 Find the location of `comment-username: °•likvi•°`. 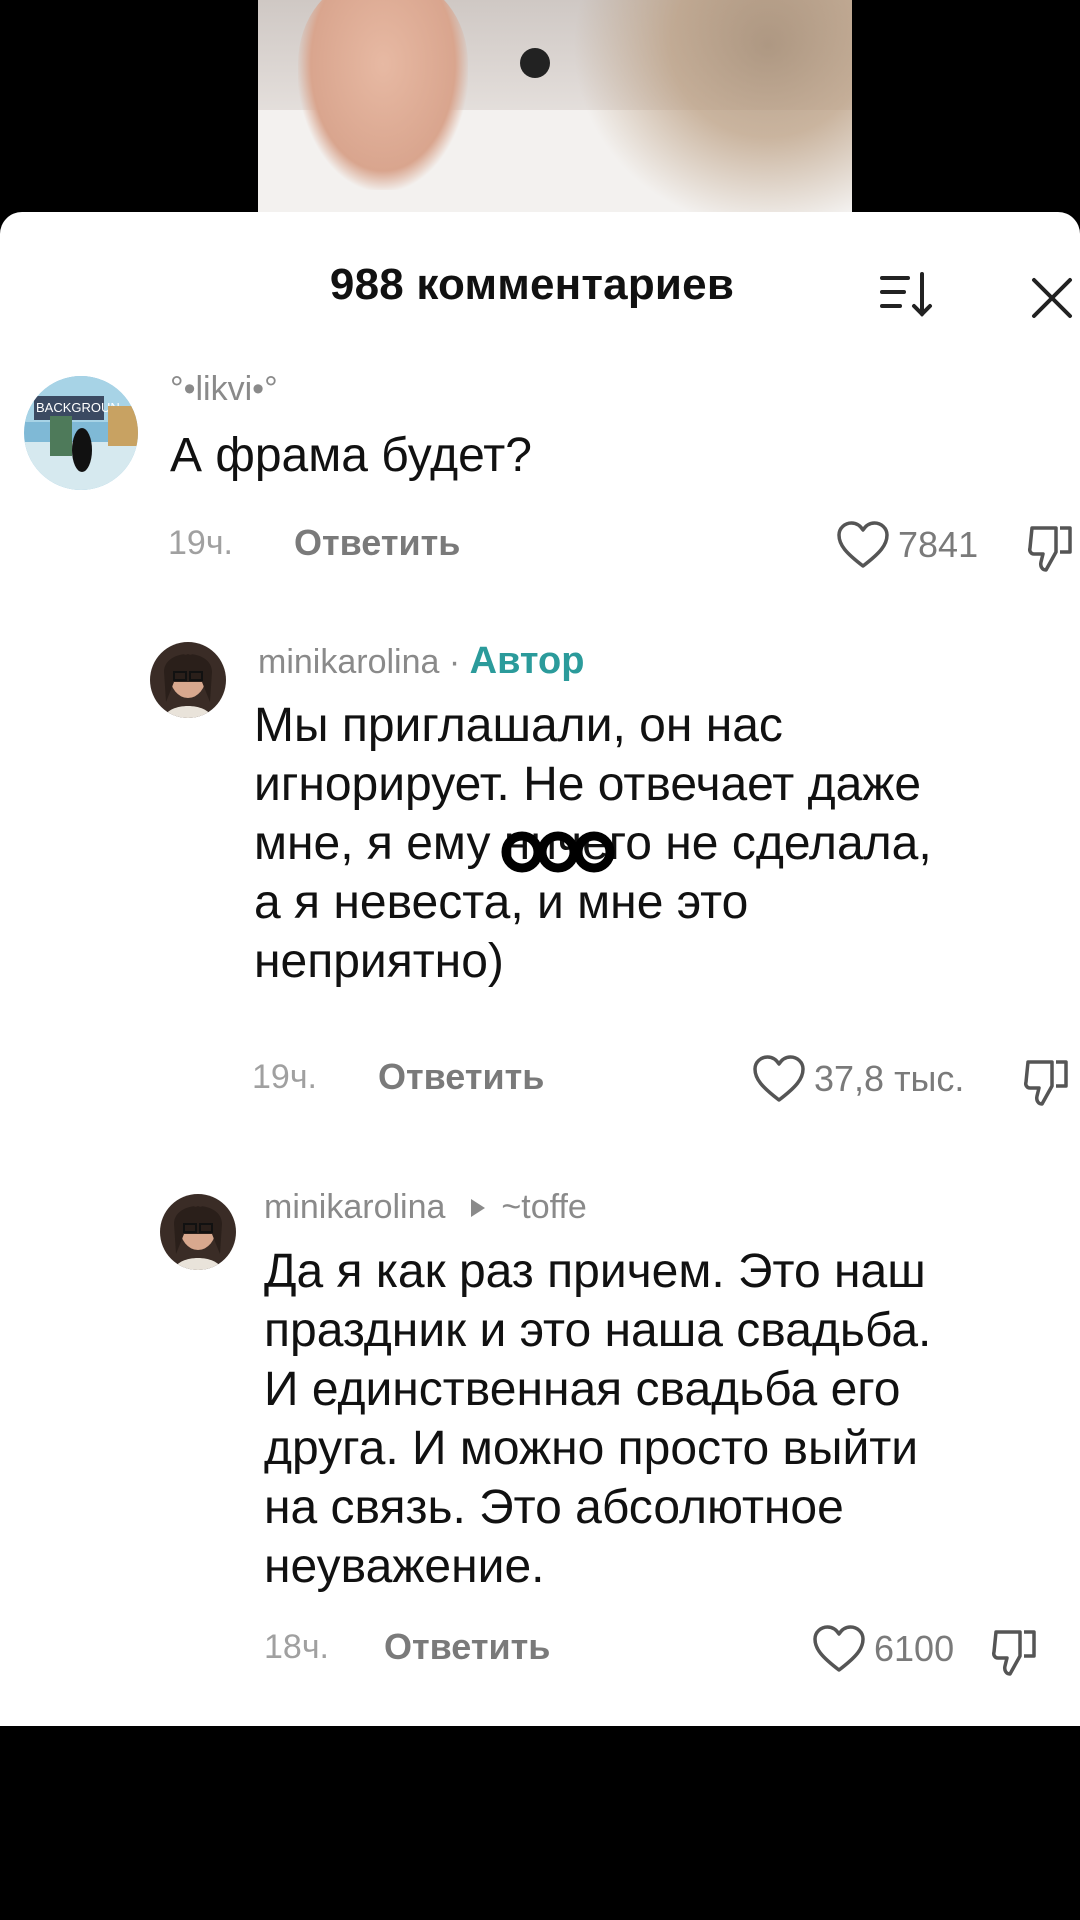

comment-username: °•likvi•° is located at coordinates (224, 389).